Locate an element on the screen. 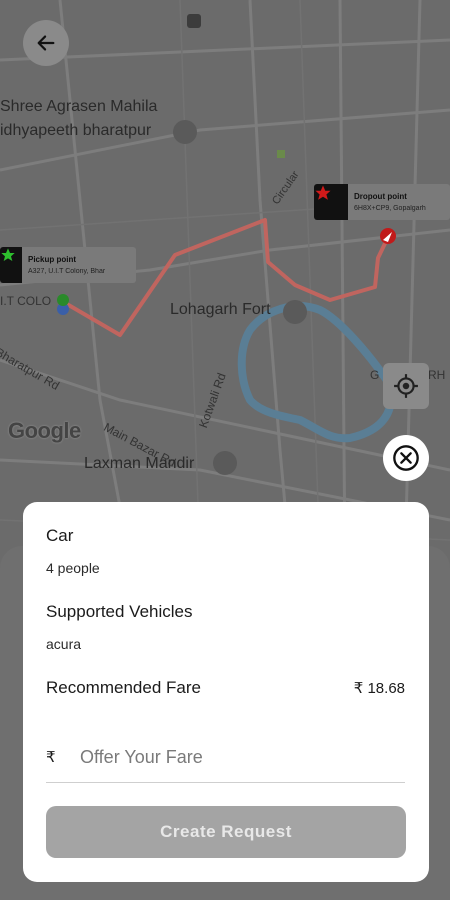 The image size is (450, 900). vehicle-capacity: 4 people is located at coordinates (73, 568).